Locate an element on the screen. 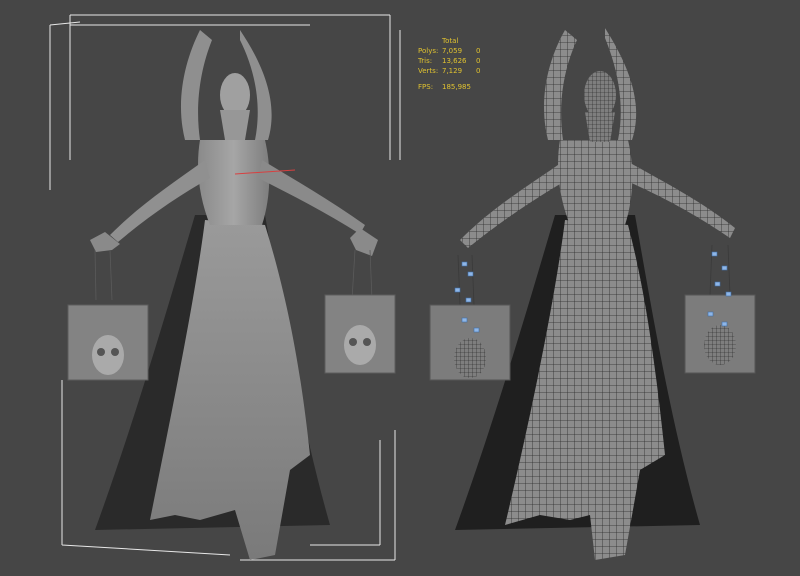 The image size is (800, 576). stats-total: 7,059 is located at coordinates (452, 51).